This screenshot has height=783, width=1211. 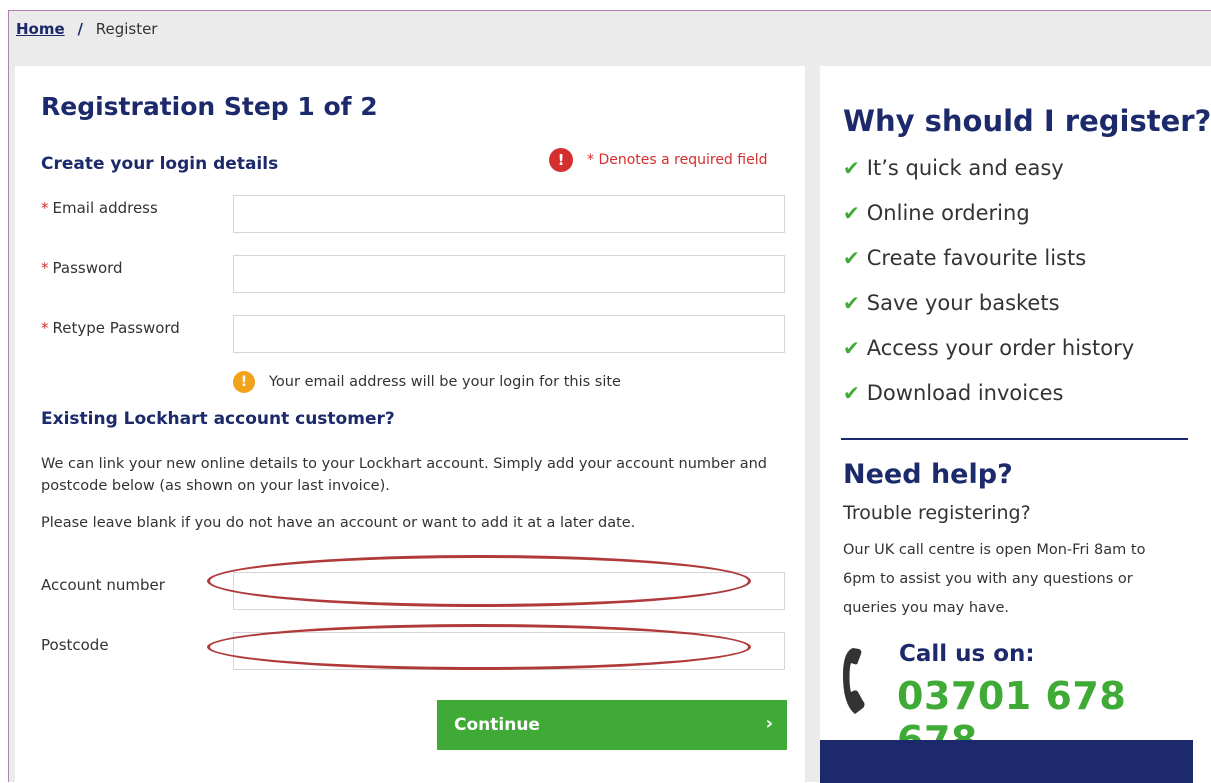 I want to click on password-label: * Password, so click(x=82, y=268).